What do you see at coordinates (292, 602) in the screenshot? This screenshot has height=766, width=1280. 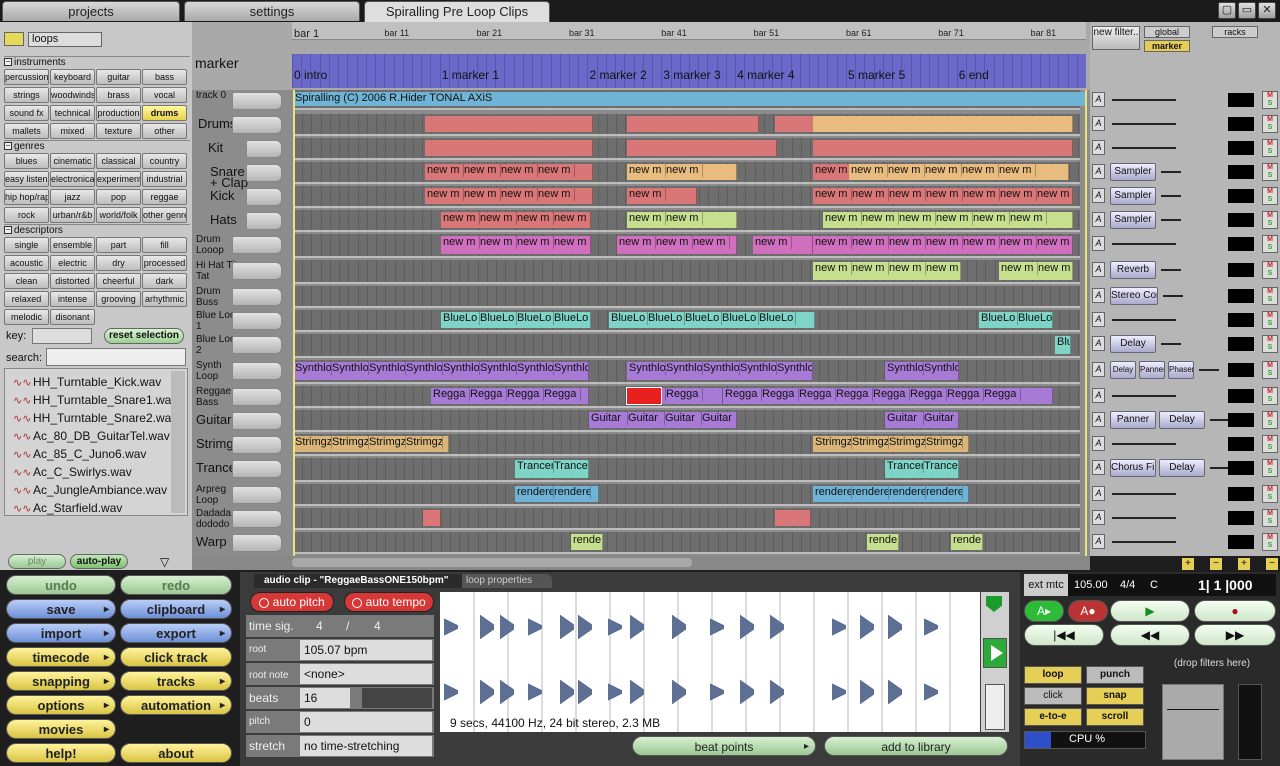 I see `auto-pitch-button: auto pitch` at bounding box center [292, 602].